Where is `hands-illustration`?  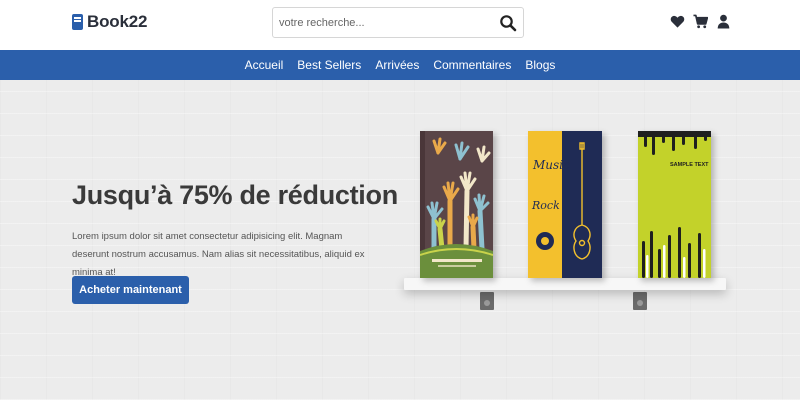 hands-illustration is located at coordinates (456, 207).